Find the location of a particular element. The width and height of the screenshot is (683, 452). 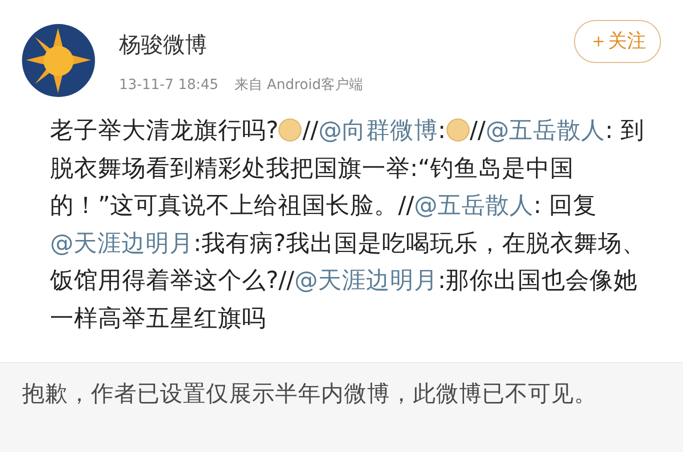

follow-button: ＋关注 is located at coordinates (617, 41).